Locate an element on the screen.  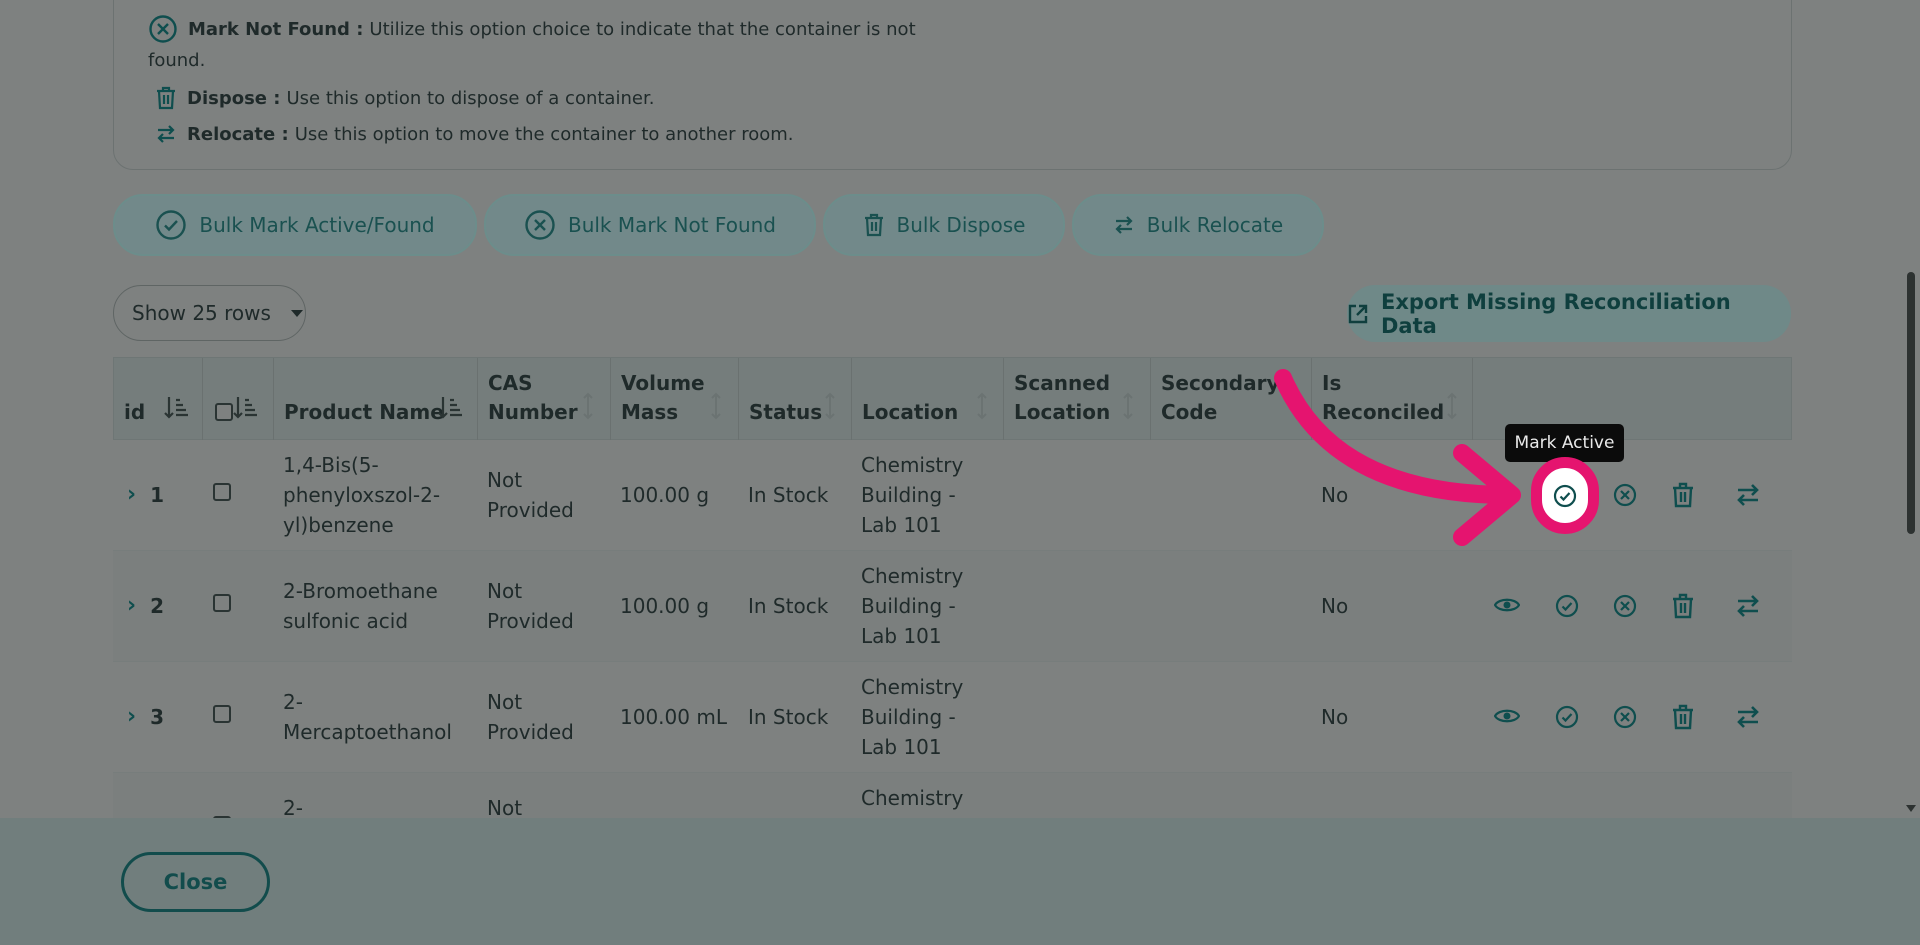
mark-active-highlight is located at coordinates (1565, 495).